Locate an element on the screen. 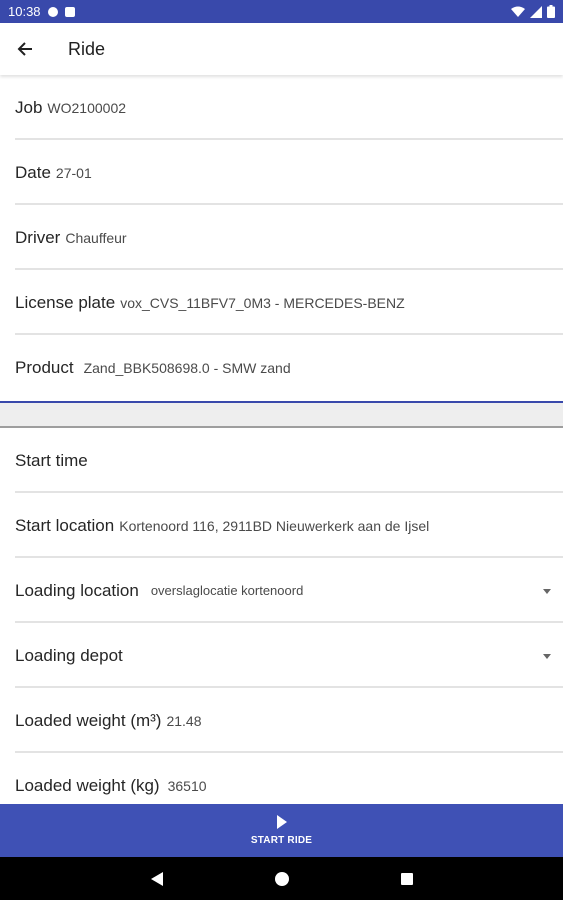 The width and height of the screenshot is (563, 900). triangle-back-icon is located at coordinates (156, 878).